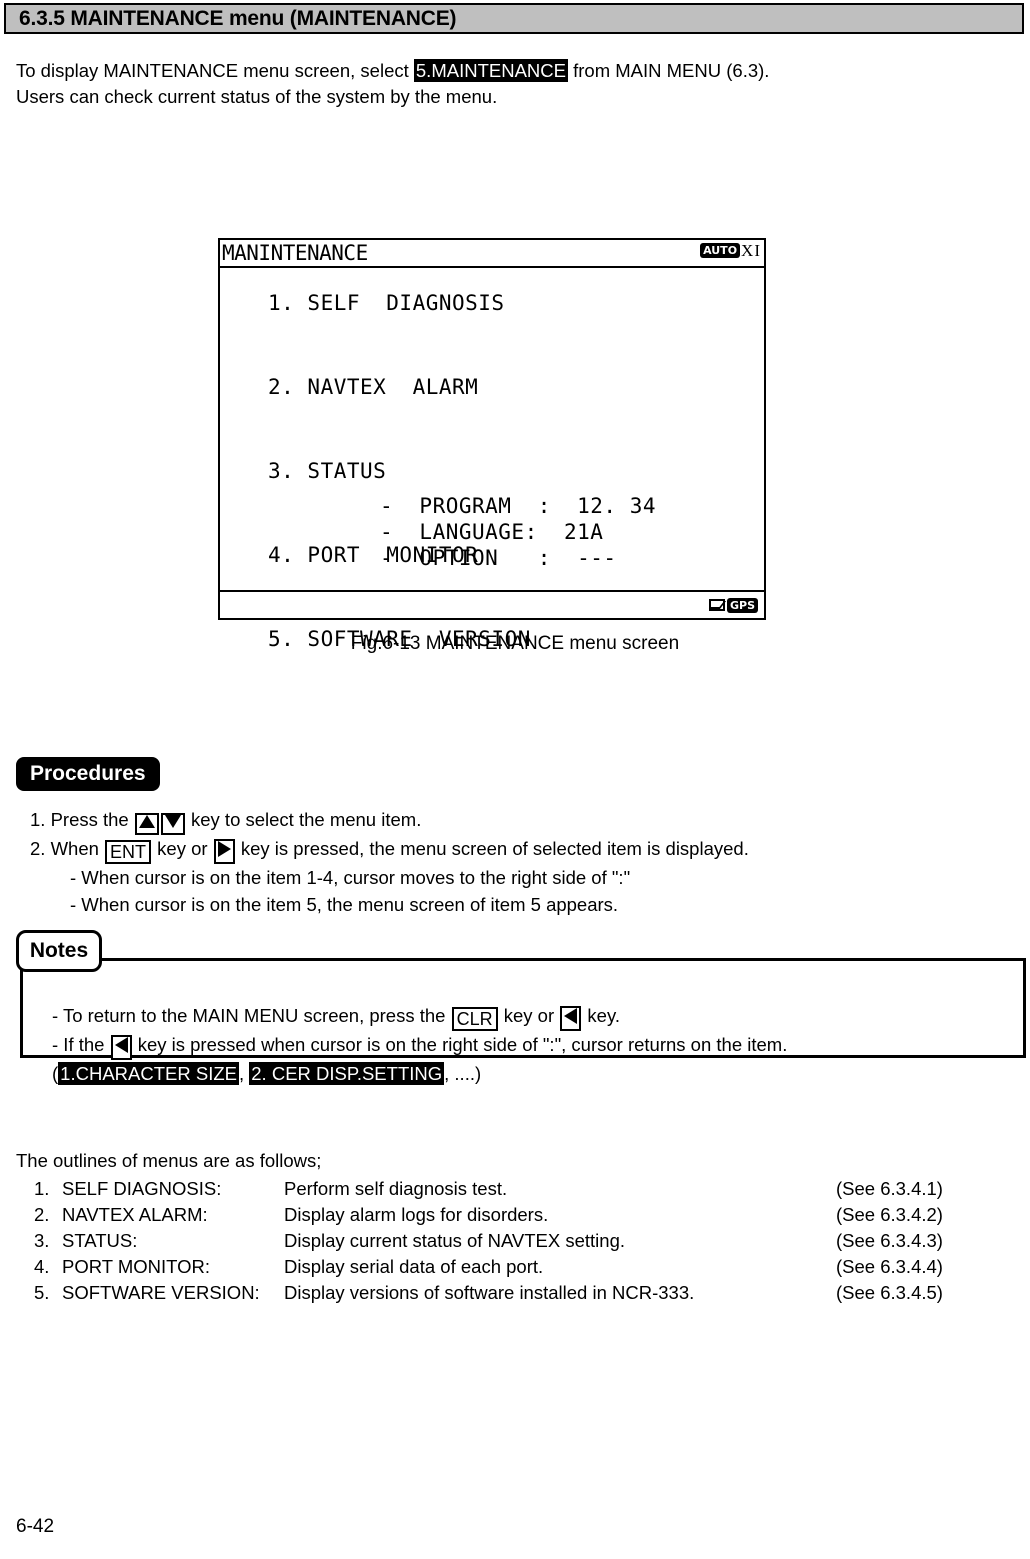 The image size is (1030, 1559). I want to click on outline-menu-name: STATUS:, so click(100, 1240).